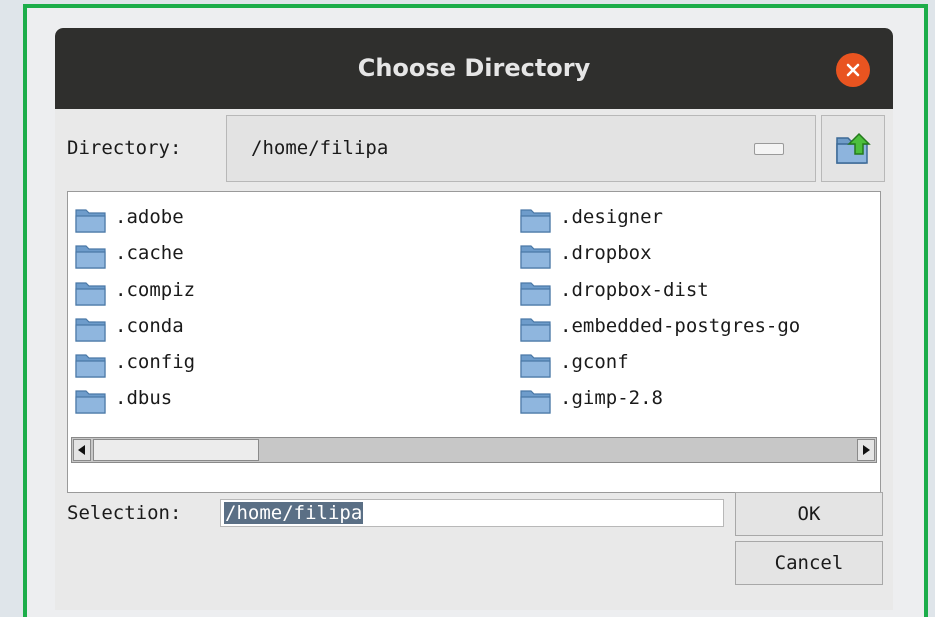 Image resolution: width=935 pixels, height=617 pixels. I want to click on selection-input: /home/filipa, so click(472, 513).